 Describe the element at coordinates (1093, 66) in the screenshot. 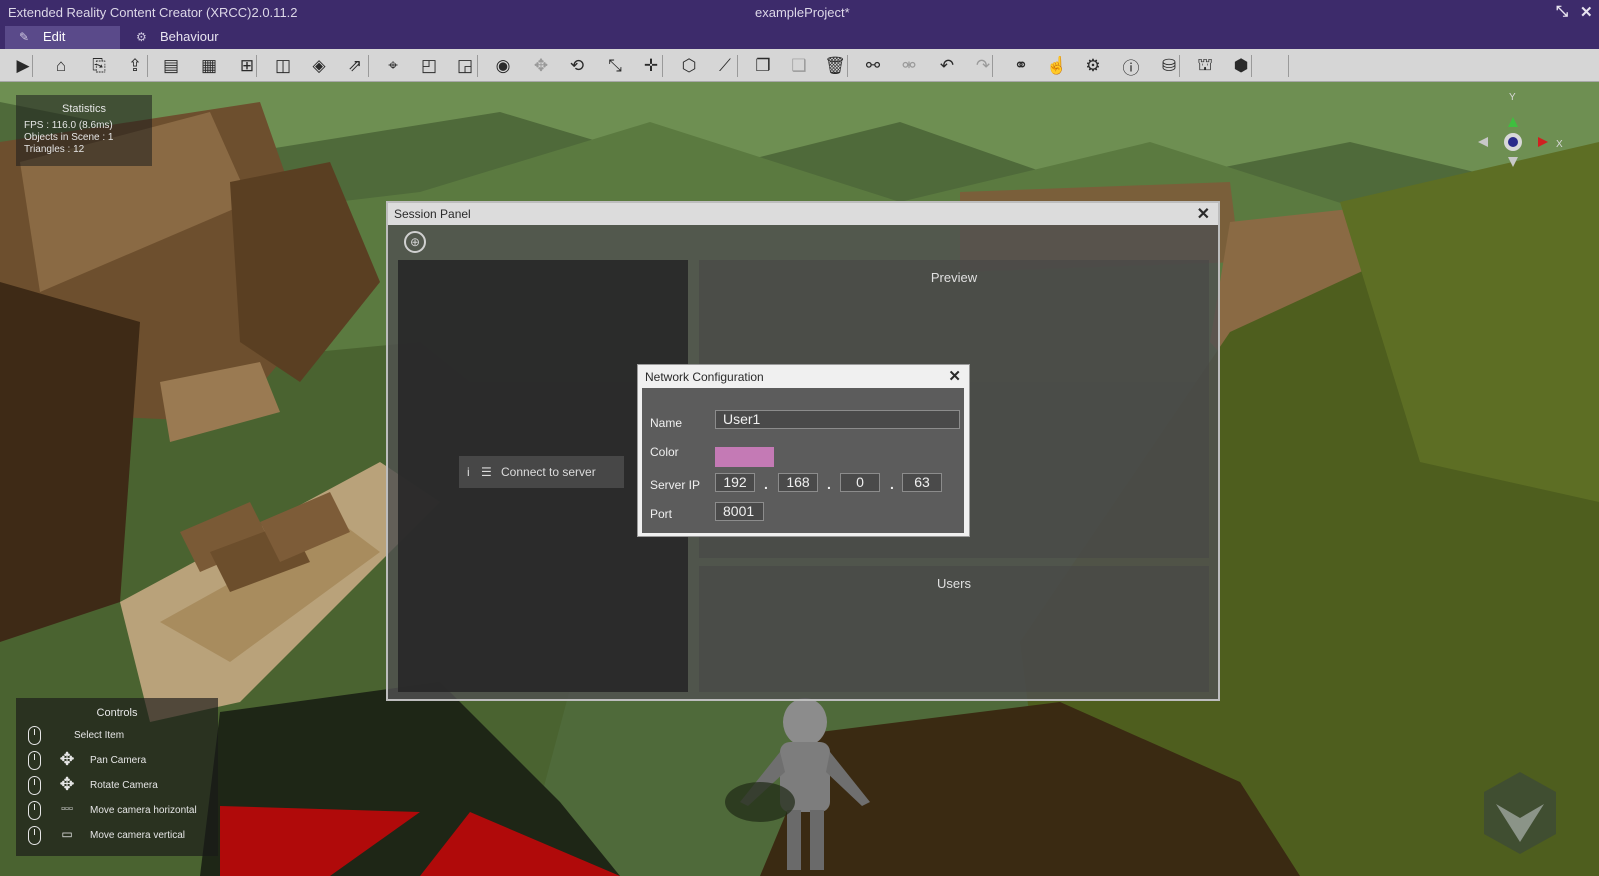

I see `settings-icon: ⚙` at that location.